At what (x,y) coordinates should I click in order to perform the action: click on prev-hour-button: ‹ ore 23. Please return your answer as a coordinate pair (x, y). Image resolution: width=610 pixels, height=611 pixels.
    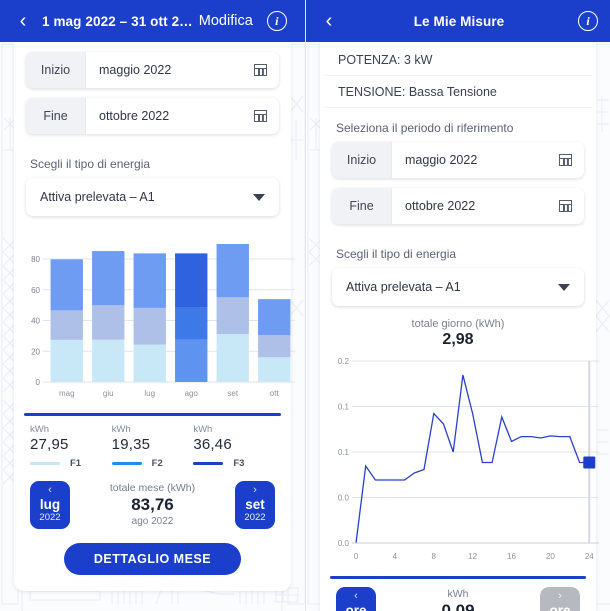
    Looking at the image, I should click on (356, 598).